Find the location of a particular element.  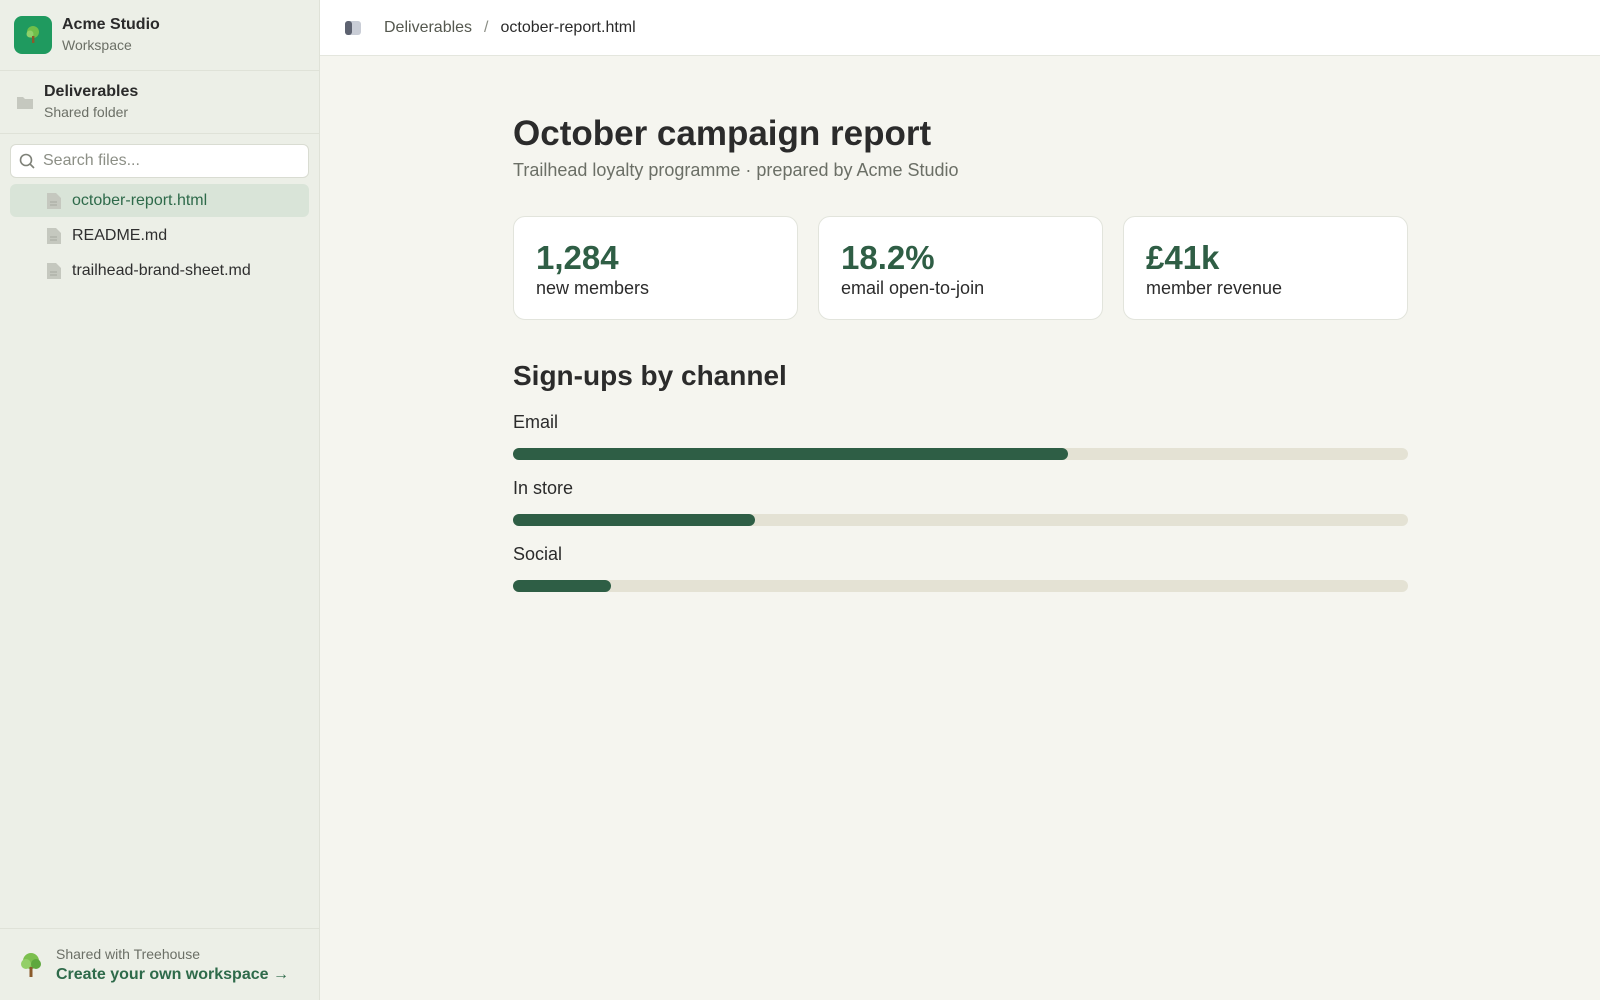

channel-bars: Email In store Social is located at coordinates (960, 501).